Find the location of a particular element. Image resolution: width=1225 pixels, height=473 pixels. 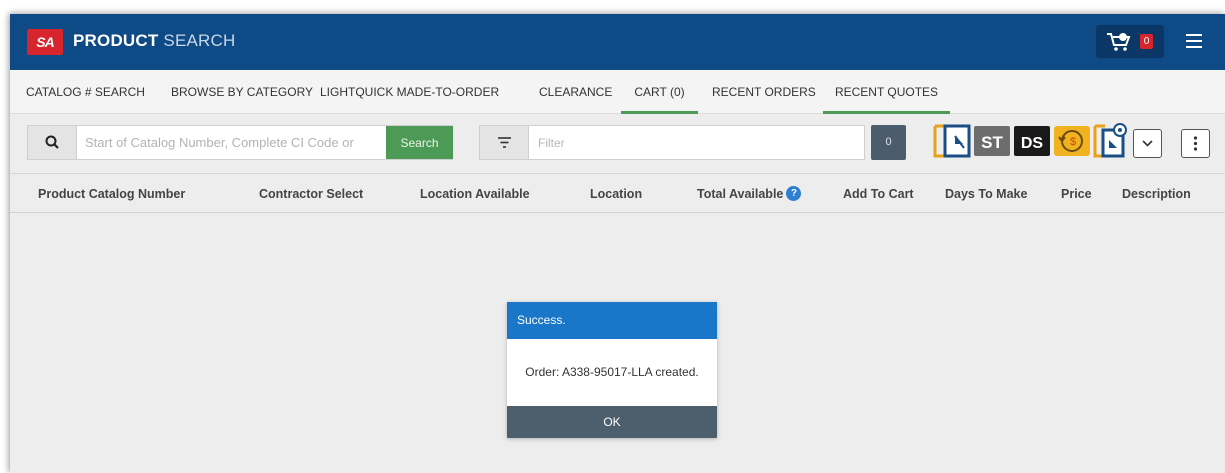

filter-input is located at coordinates (696, 142).